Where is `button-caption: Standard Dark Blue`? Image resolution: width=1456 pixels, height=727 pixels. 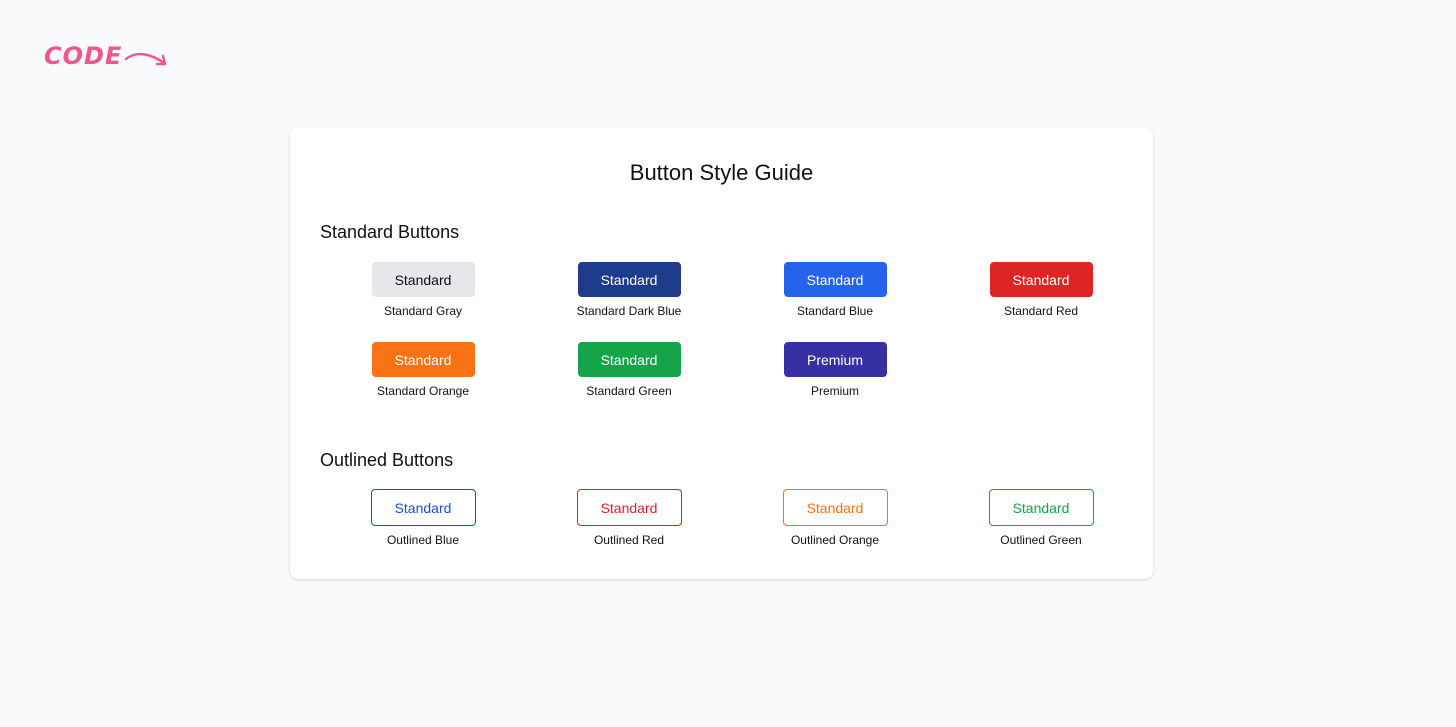
button-caption: Standard Dark Blue is located at coordinates (629, 311).